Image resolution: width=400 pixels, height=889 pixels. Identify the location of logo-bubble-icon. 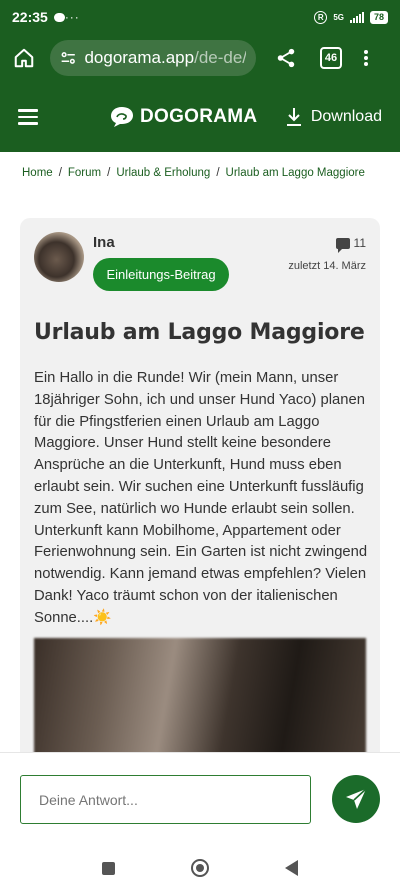
(122, 117).